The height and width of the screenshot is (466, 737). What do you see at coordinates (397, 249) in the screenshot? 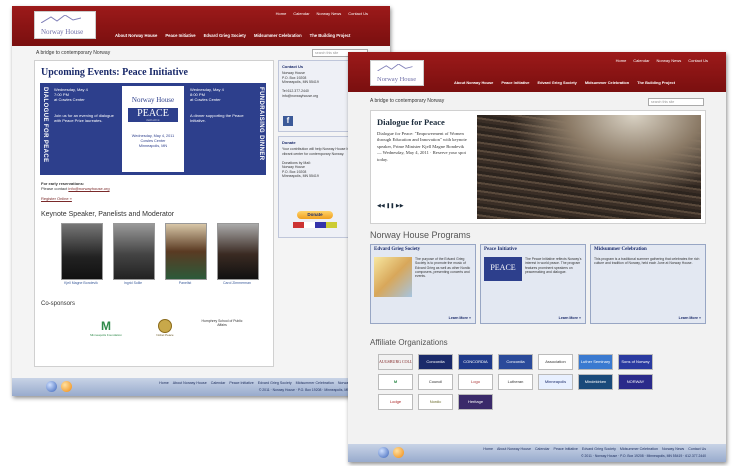
I see `program-title: Edvard Grieg Society` at bounding box center [397, 249].